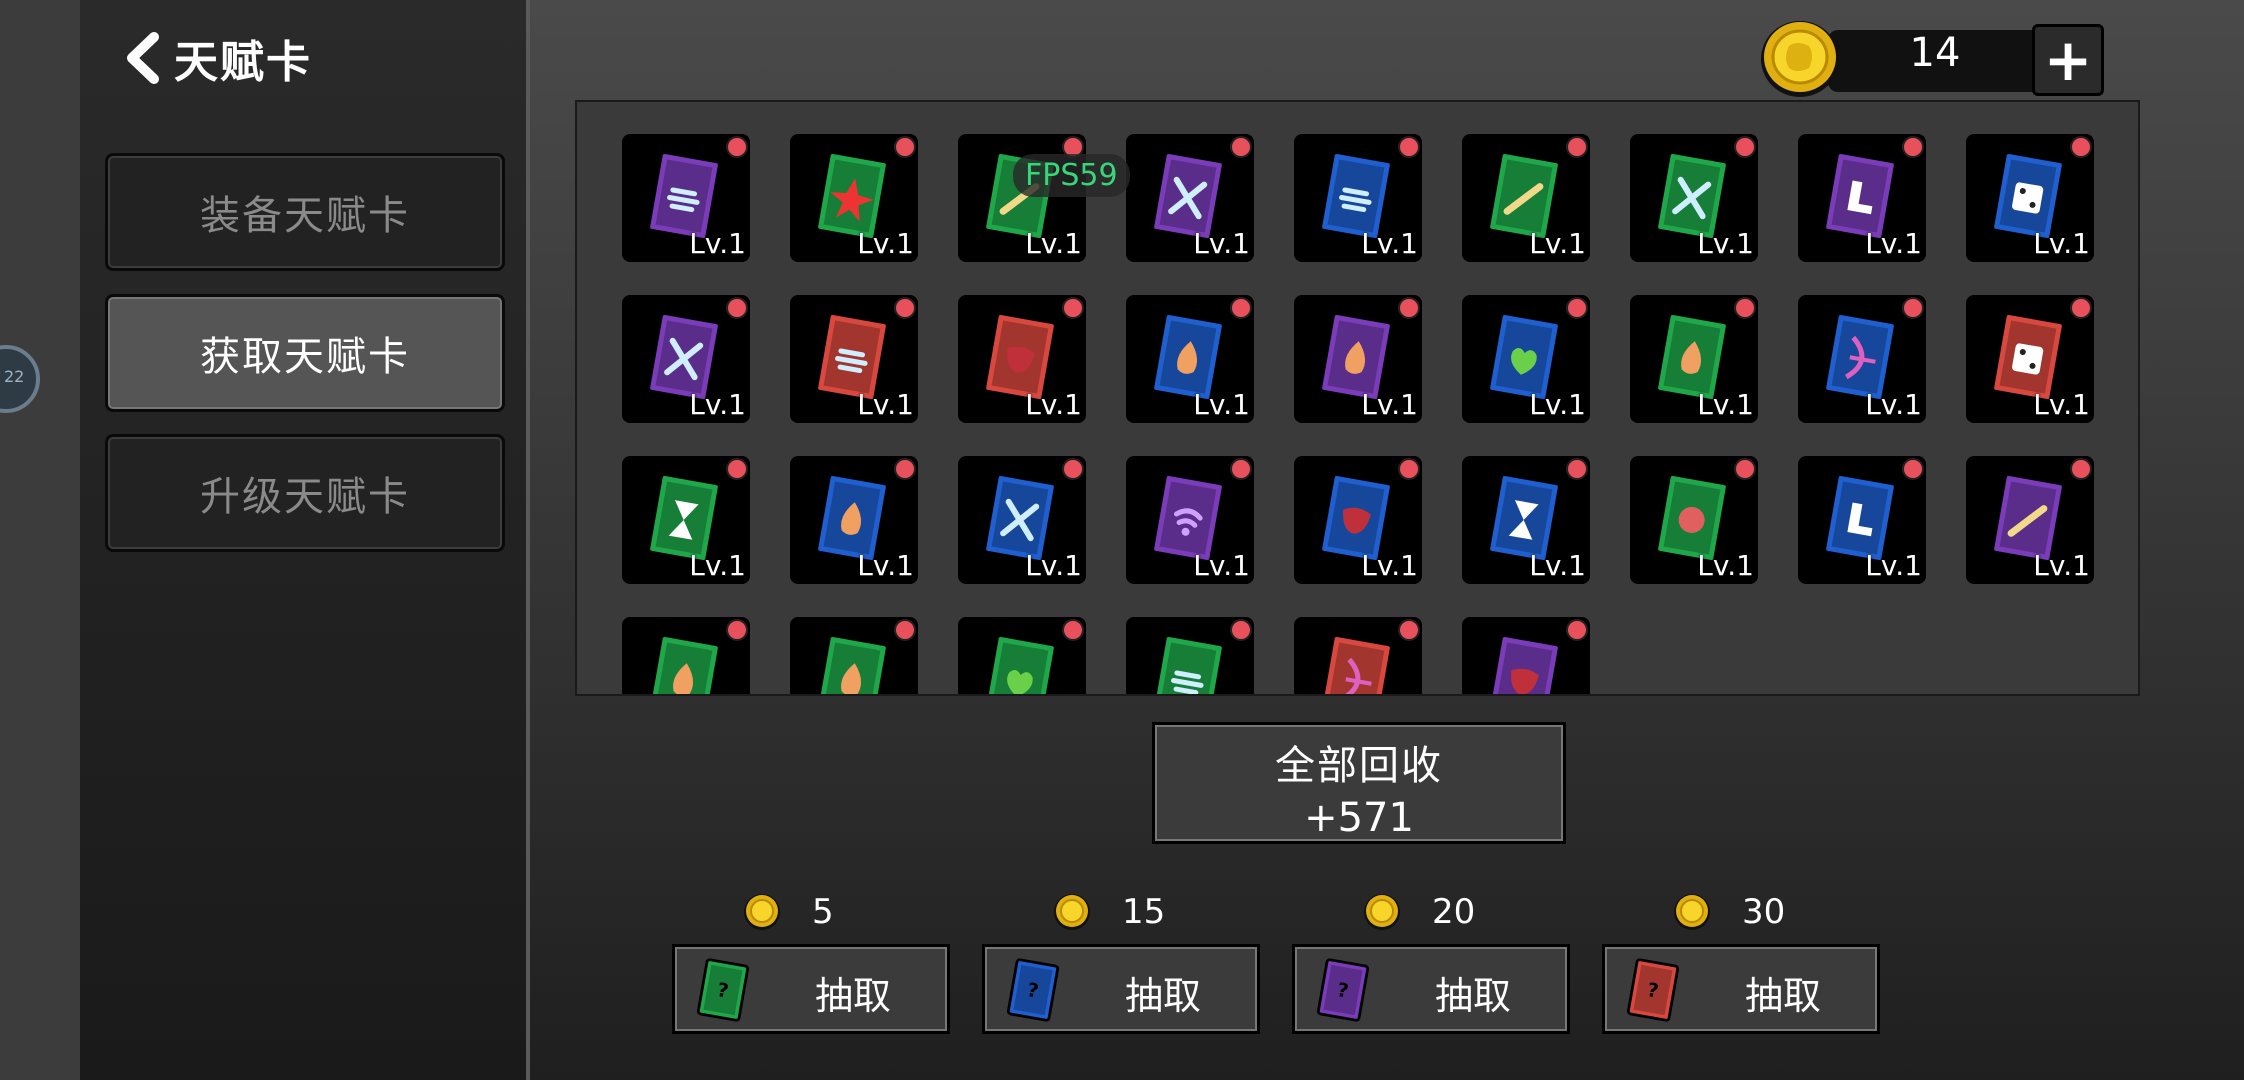  Describe the element at coordinates (2068, 60) in the screenshot. I see `add-currency-button: +` at that location.